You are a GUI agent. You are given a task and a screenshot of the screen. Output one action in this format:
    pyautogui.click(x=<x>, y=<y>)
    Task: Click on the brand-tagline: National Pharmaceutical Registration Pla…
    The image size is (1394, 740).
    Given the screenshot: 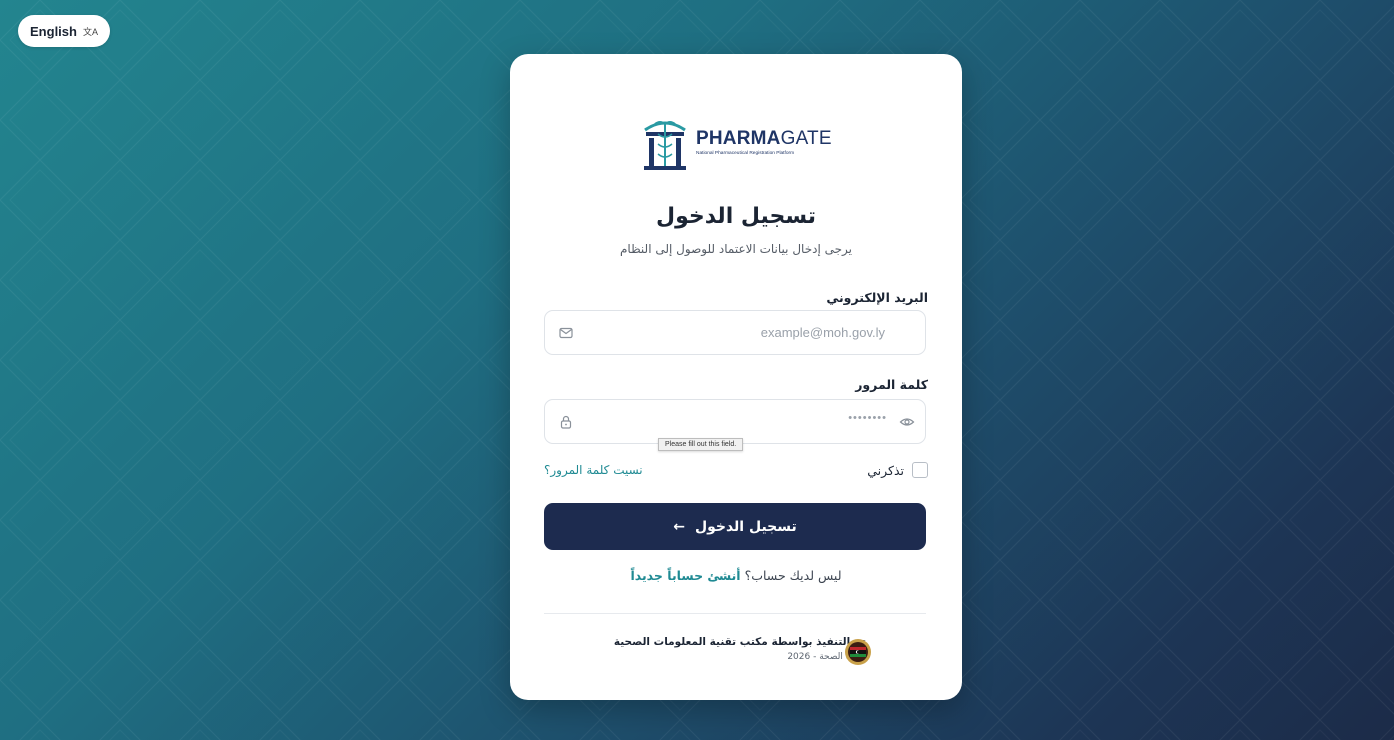 What is the action you would take?
    pyautogui.click(x=745, y=153)
    